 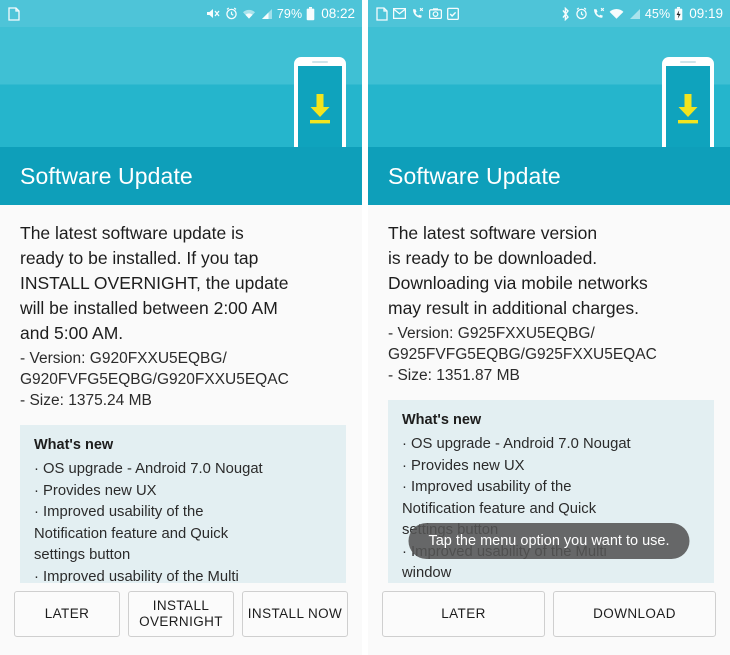 I want to click on status-bar: 79% 08:22, so click(x=181, y=13).